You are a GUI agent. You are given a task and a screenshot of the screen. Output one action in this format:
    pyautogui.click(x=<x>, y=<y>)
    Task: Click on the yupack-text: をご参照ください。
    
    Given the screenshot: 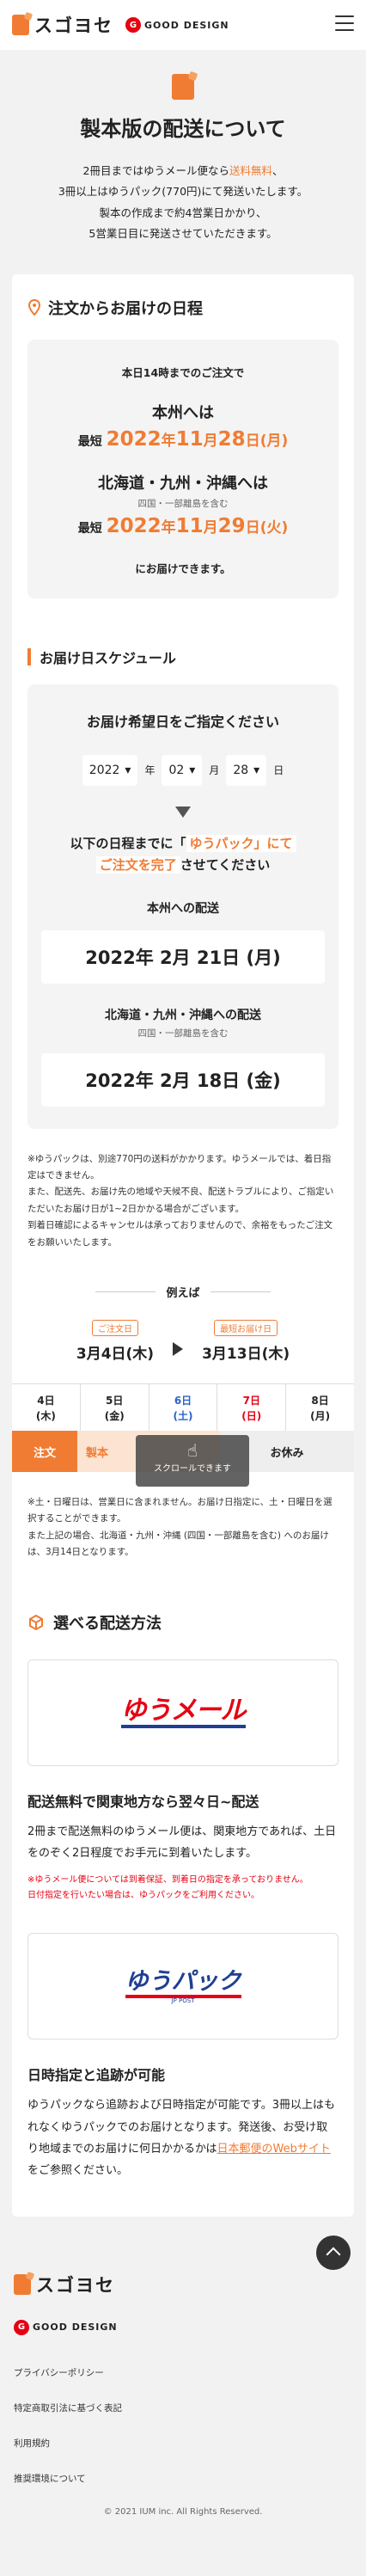 What is the action you would take?
    pyautogui.click(x=78, y=2171)
    